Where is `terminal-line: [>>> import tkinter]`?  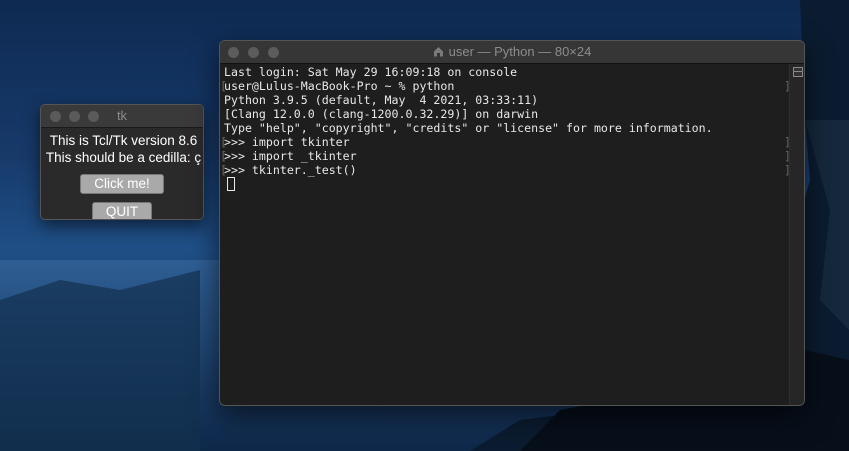 terminal-line: [>>> import tkinter] is located at coordinates (505, 142).